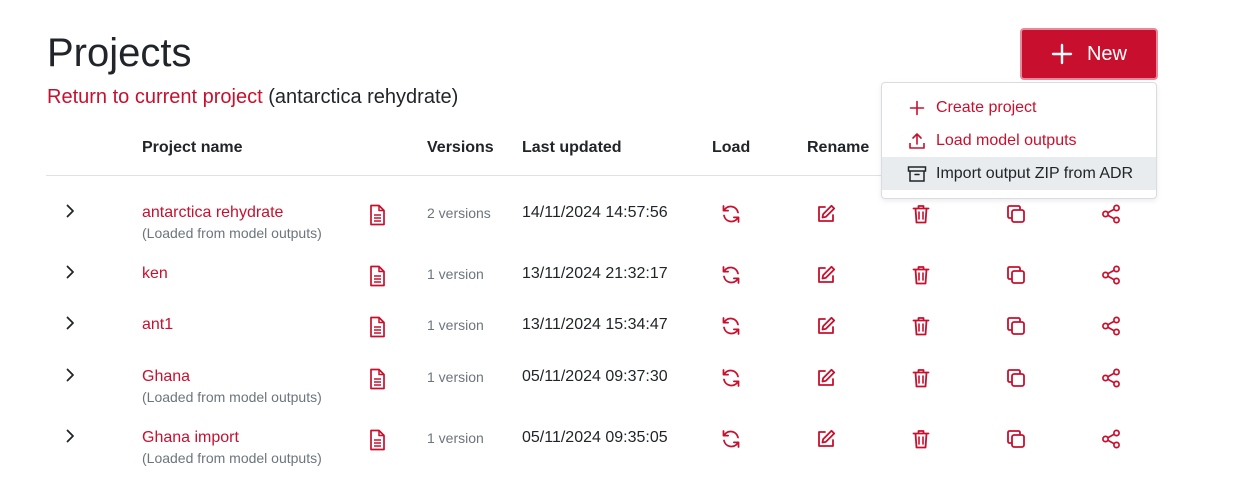 This screenshot has width=1243, height=483. I want to click on menu-item-load-model-outputs: Load model outputs, so click(1019, 140).